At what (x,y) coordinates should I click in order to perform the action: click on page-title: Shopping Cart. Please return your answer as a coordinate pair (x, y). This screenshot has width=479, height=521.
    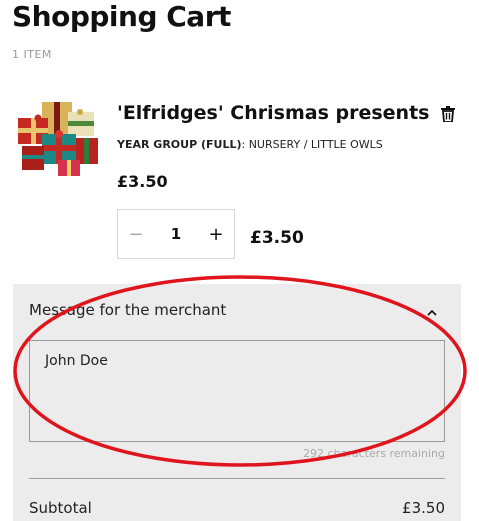
    Looking at the image, I should click on (121, 16).